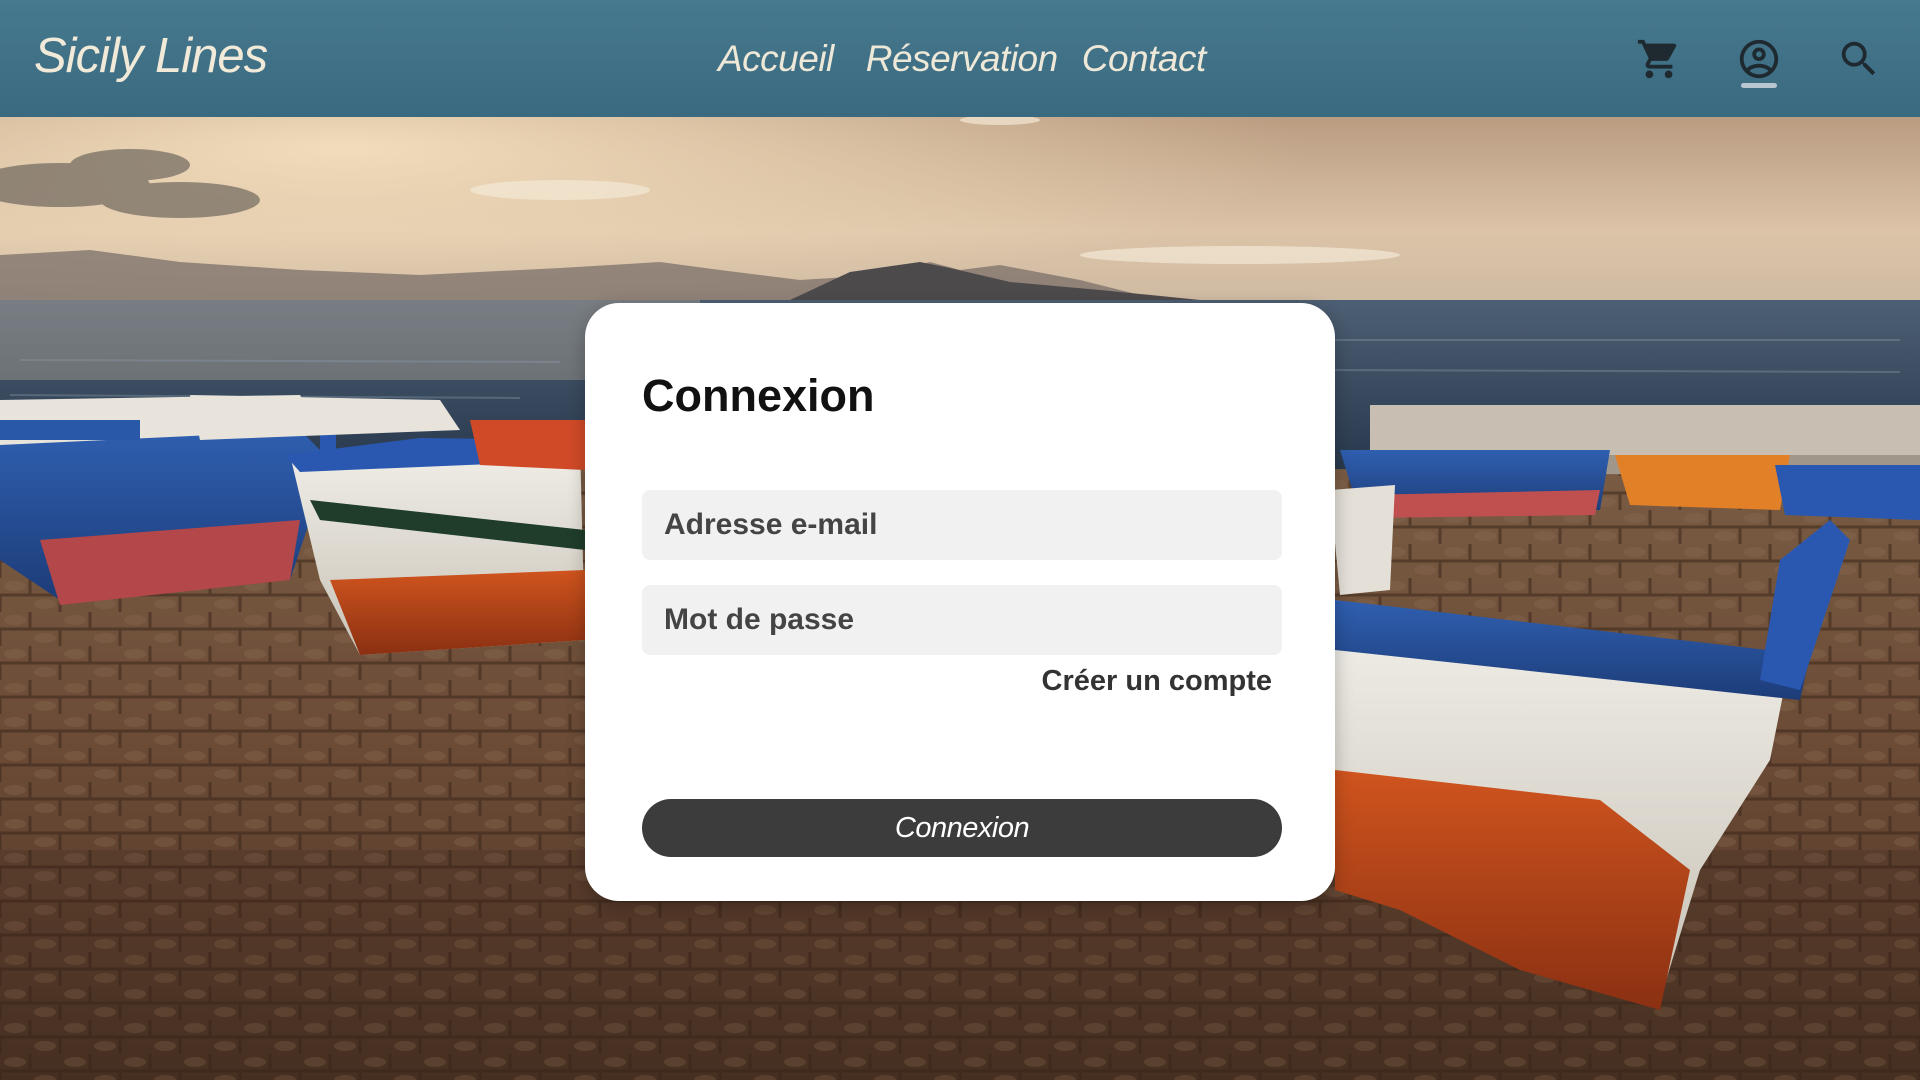 The image size is (1920, 1080). I want to click on login-button: Connexion, so click(962, 828).